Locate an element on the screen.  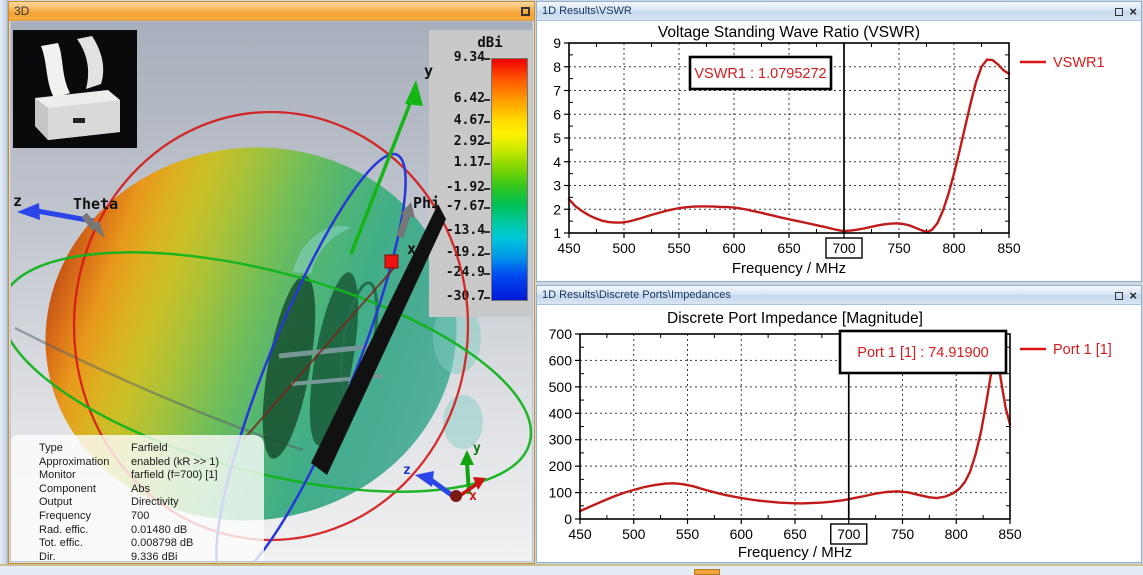
x-axis-title: Frequency / MHz is located at coordinates (795, 552).